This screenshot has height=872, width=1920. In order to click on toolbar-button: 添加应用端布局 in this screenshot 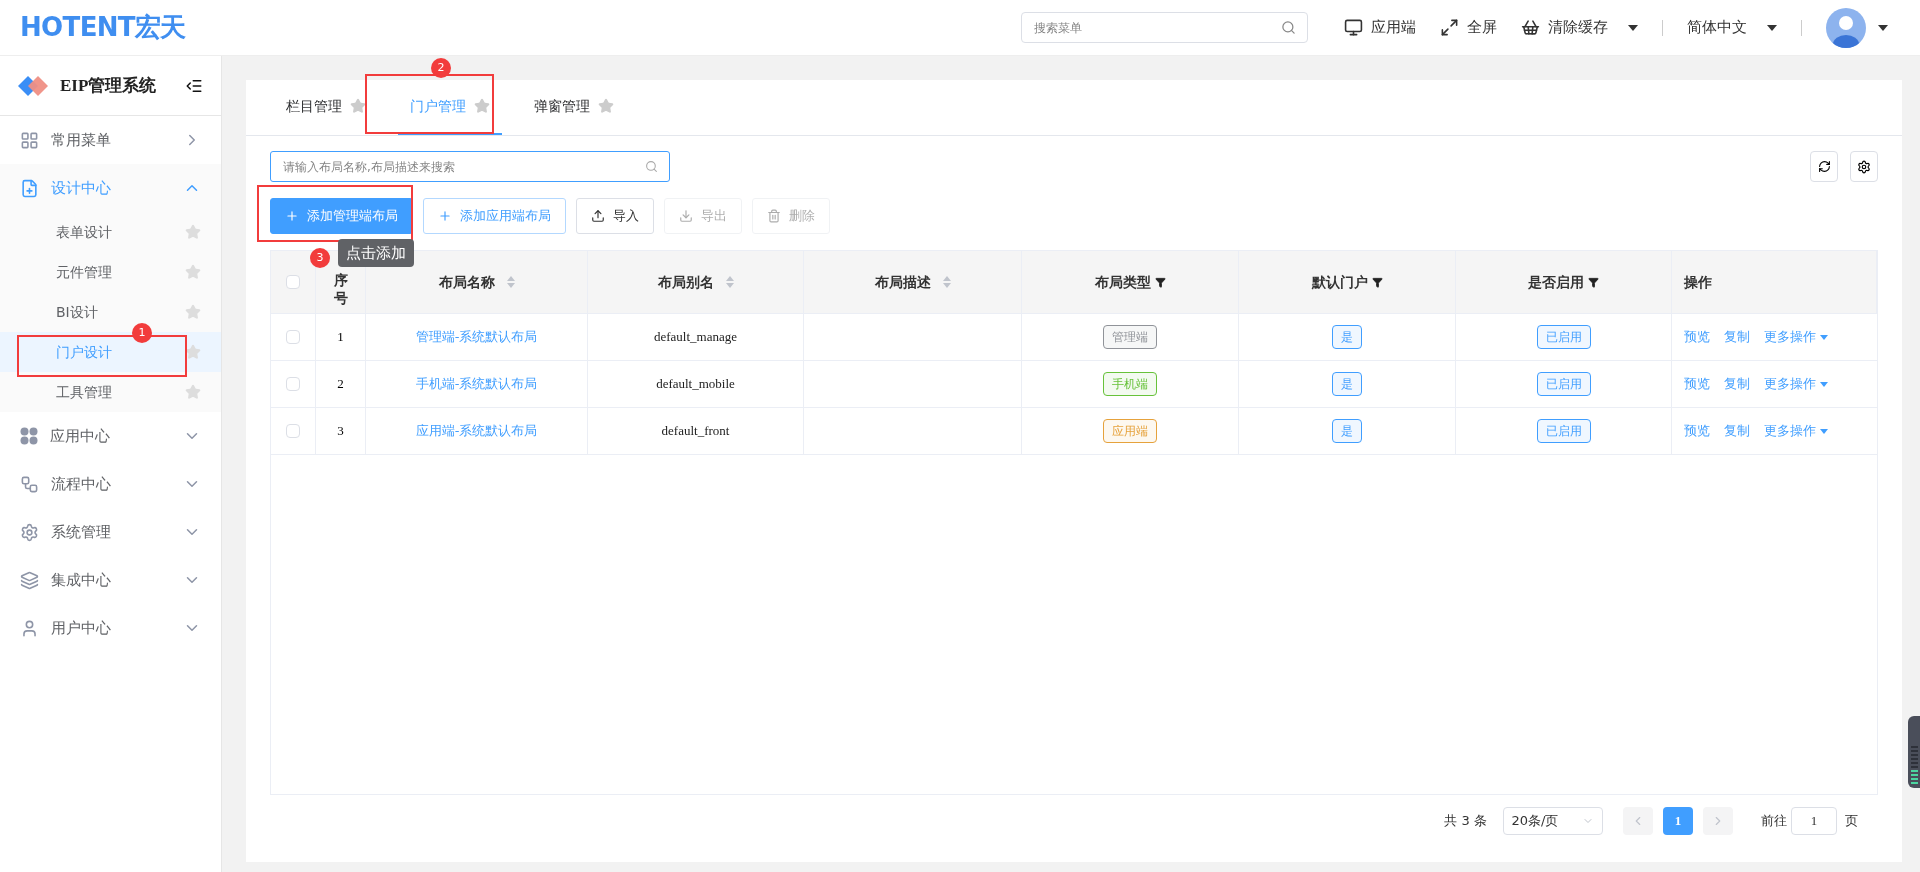, I will do `click(494, 216)`.